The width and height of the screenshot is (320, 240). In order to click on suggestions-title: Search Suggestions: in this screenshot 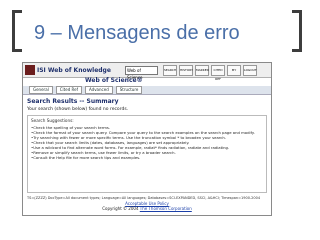, I will do `click(52, 120)`.